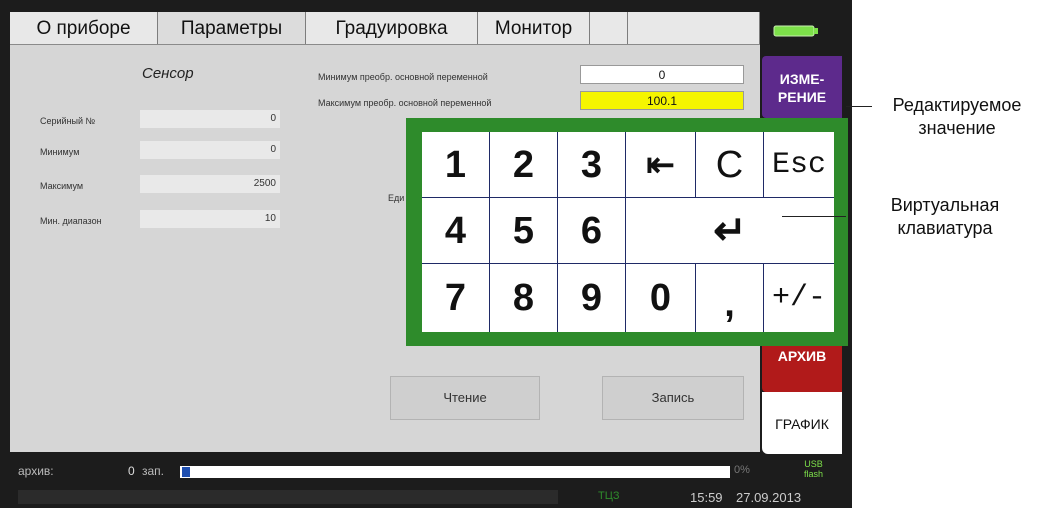  I want to click on conversion-min-field: 0, so click(662, 74).